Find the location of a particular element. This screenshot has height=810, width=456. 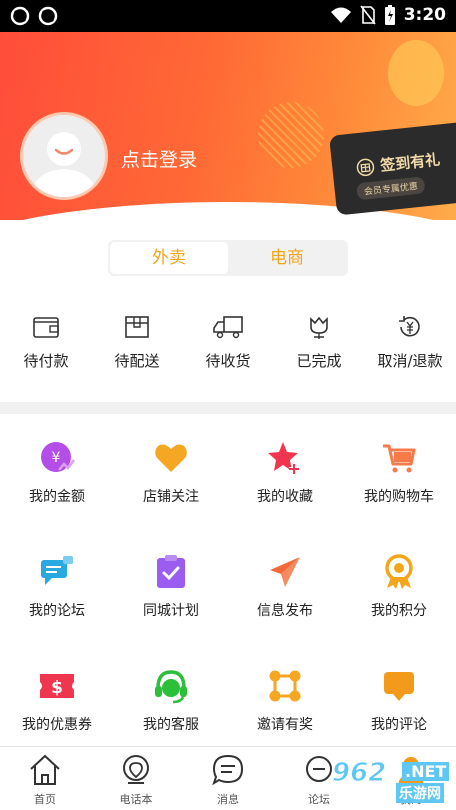

no-sim-icon is located at coordinates (368, 15).